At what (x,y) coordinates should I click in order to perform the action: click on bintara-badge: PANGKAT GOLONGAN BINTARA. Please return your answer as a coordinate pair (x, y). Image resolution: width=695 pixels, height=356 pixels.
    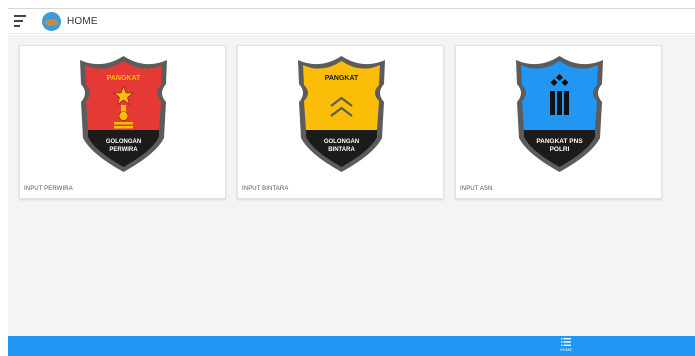
    Looking at the image, I should click on (341, 114).